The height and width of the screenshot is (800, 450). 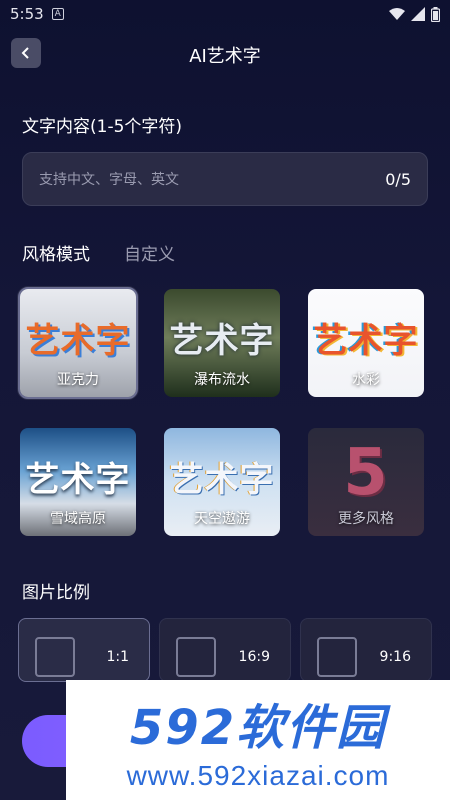 I want to click on style-label: 天空遨游, so click(x=222, y=519).